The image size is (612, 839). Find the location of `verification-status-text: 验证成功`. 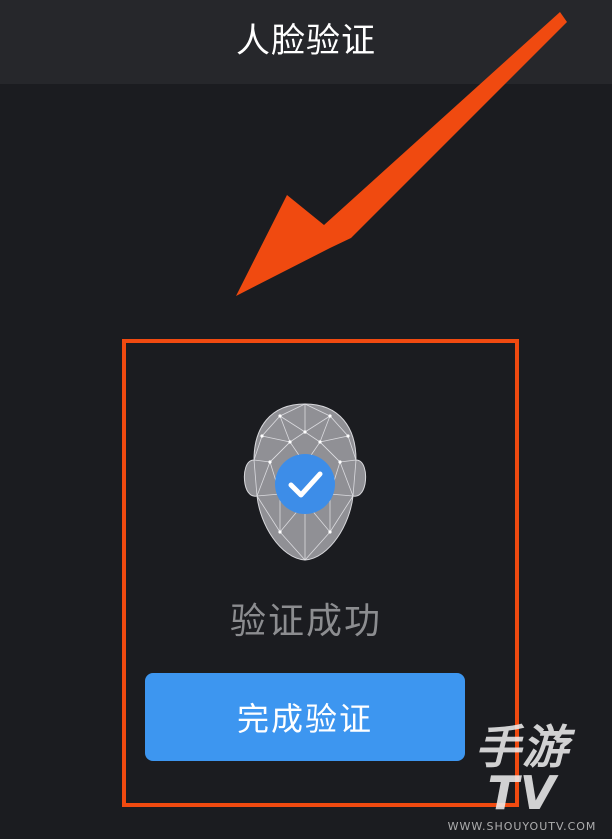

verification-status-text: 验证成功 is located at coordinates (305, 621).